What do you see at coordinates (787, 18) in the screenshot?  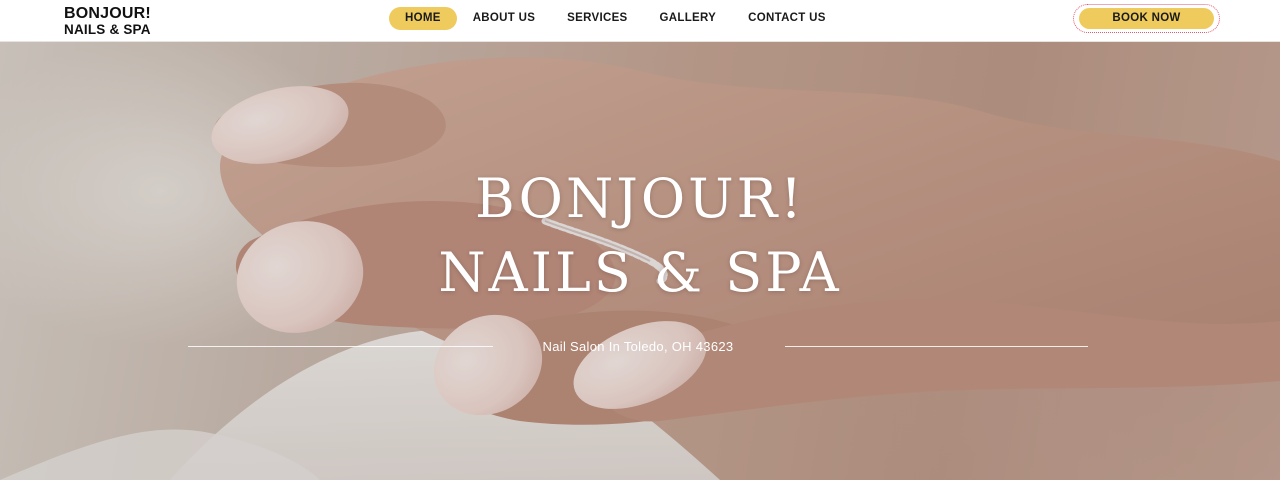 I see `nav-item-contact-us: CONTACT US` at bounding box center [787, 18].